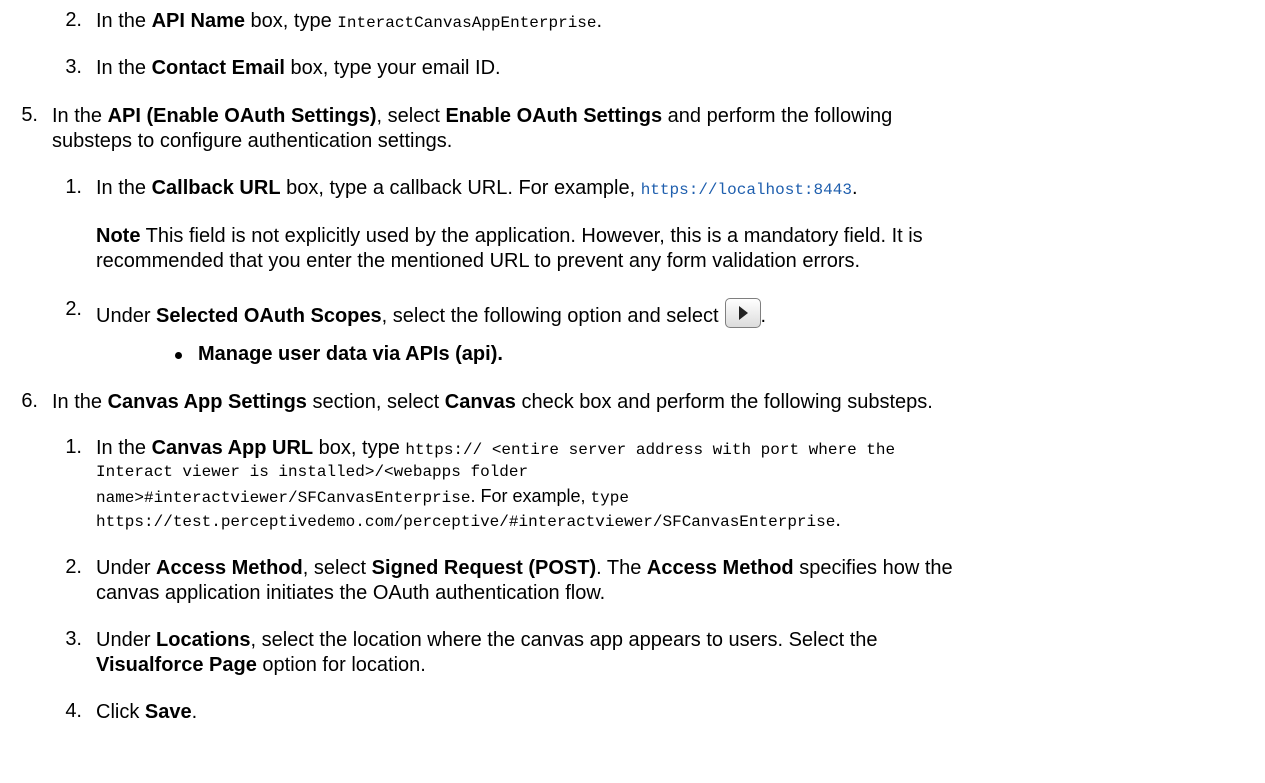  I want to click on step-number: 5., so click(29, 115).